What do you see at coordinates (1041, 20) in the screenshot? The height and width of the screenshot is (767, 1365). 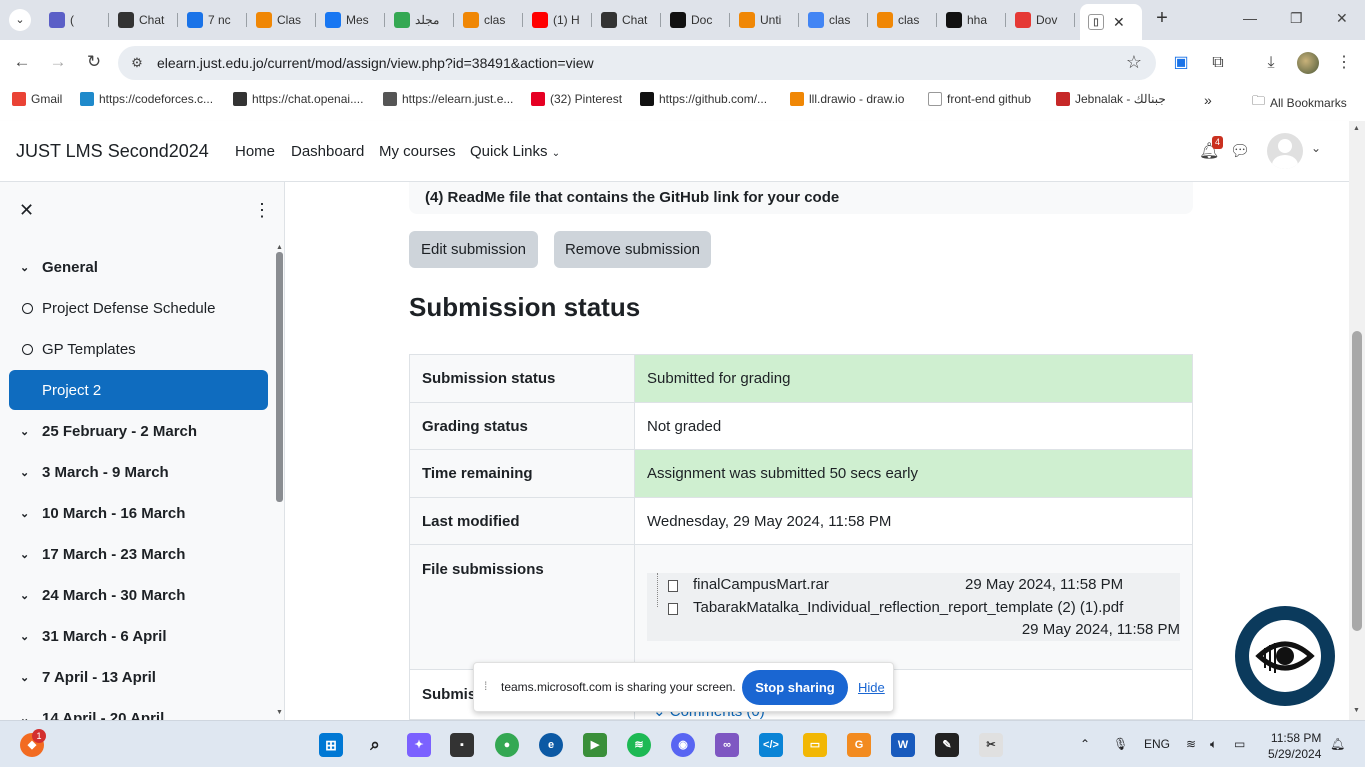 I see `browser-tab: Dov` at bounding box center [1041, 20].